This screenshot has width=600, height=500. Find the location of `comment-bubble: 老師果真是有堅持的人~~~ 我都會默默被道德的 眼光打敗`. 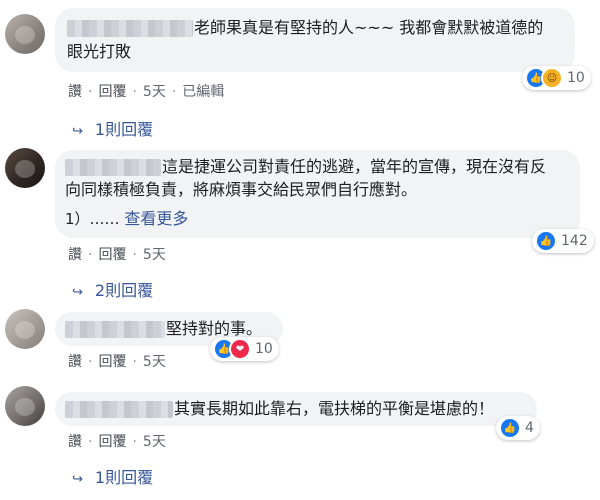

comment-bubble: 老師果真是有堅持的人~~~ 我都會默默被道德的 眼光打敗 is located at coordinates (315, 40).